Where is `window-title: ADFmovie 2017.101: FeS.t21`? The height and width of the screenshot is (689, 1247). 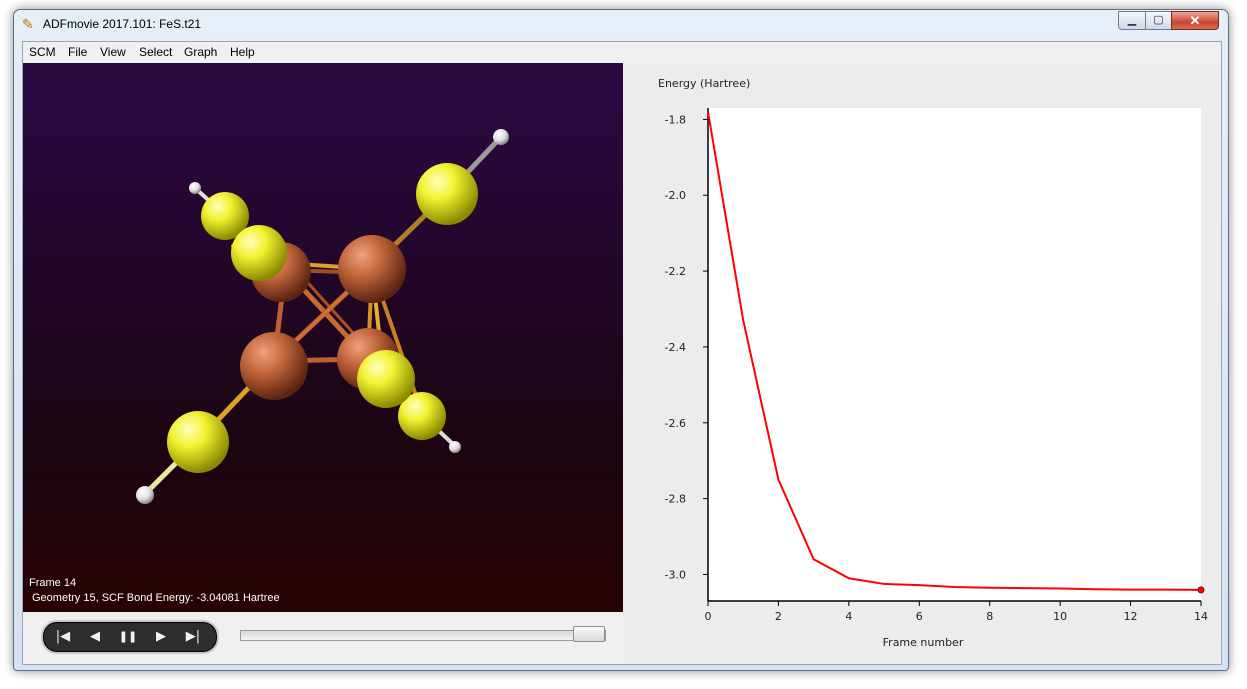 window-title: ADFmovie 2017.101: FeS.t21 is located at coordinates (122, 24).